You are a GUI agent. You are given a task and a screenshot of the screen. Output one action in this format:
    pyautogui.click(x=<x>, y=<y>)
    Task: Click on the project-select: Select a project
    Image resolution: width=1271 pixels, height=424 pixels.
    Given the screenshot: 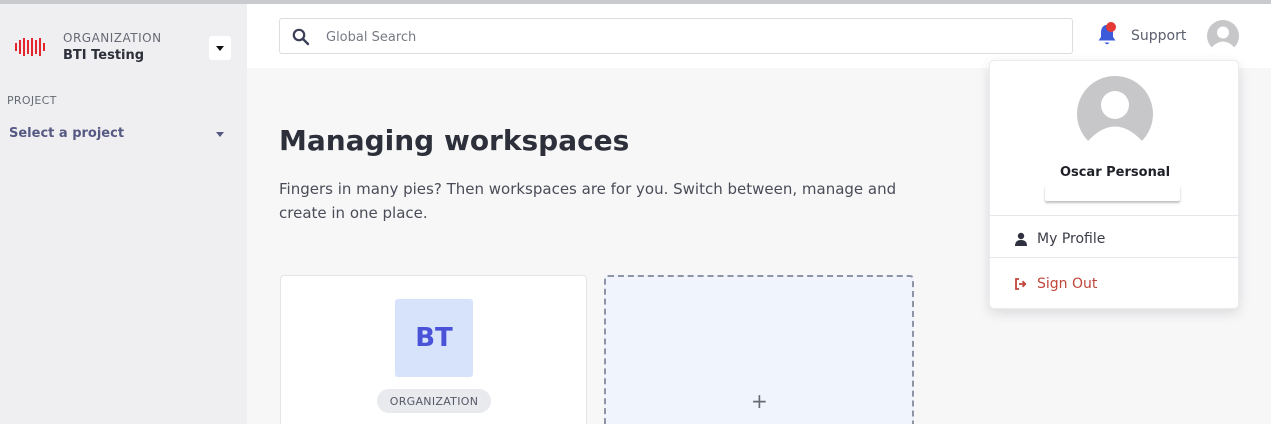 What is the action you would take?
    pyautogui.click(x=119, y=136)
    